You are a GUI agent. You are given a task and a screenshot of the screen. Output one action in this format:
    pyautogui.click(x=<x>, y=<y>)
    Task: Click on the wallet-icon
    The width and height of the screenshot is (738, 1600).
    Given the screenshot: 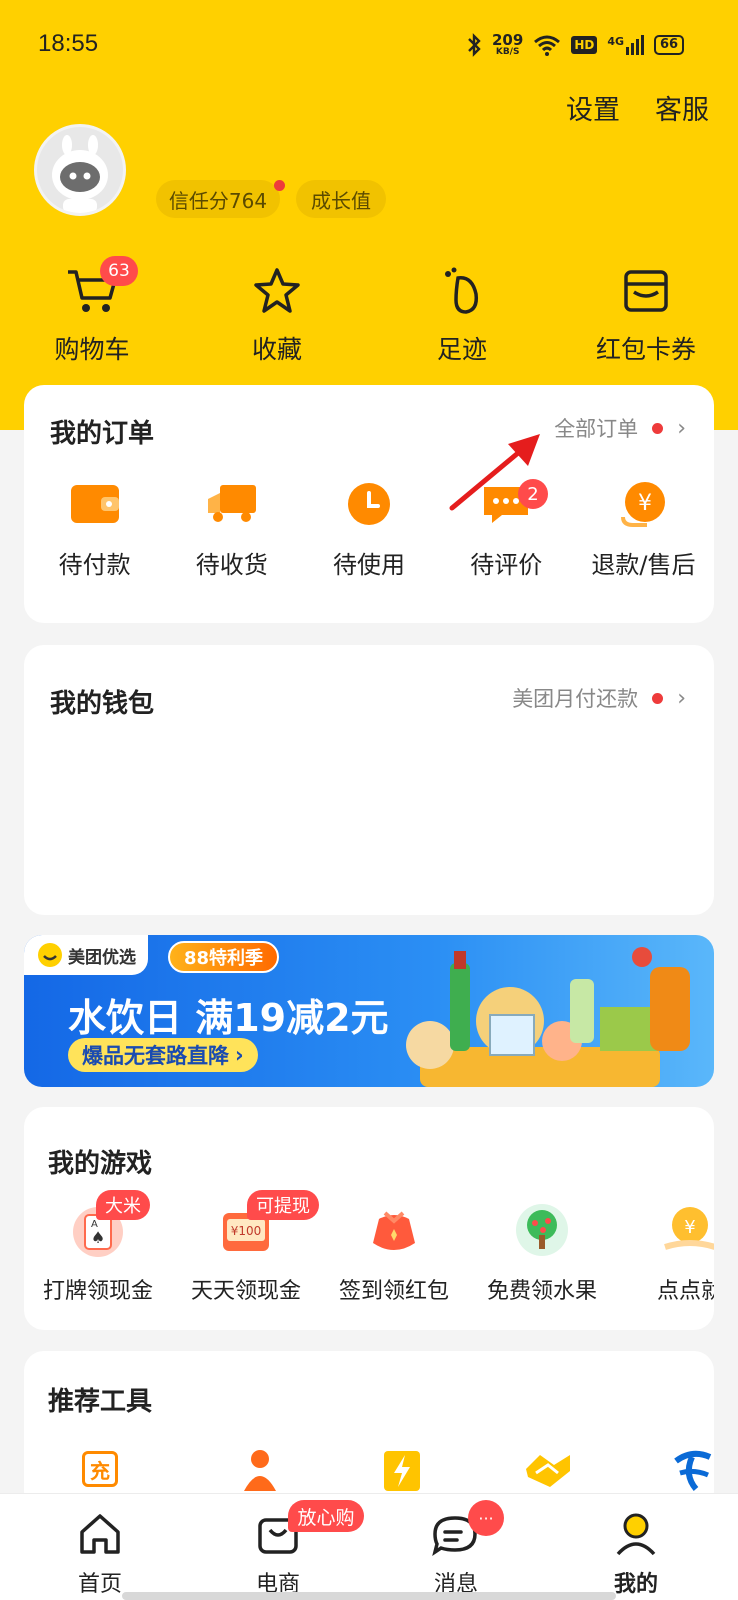 What is the action you would take?
    pyautogui.click(x=94, y=504)
    